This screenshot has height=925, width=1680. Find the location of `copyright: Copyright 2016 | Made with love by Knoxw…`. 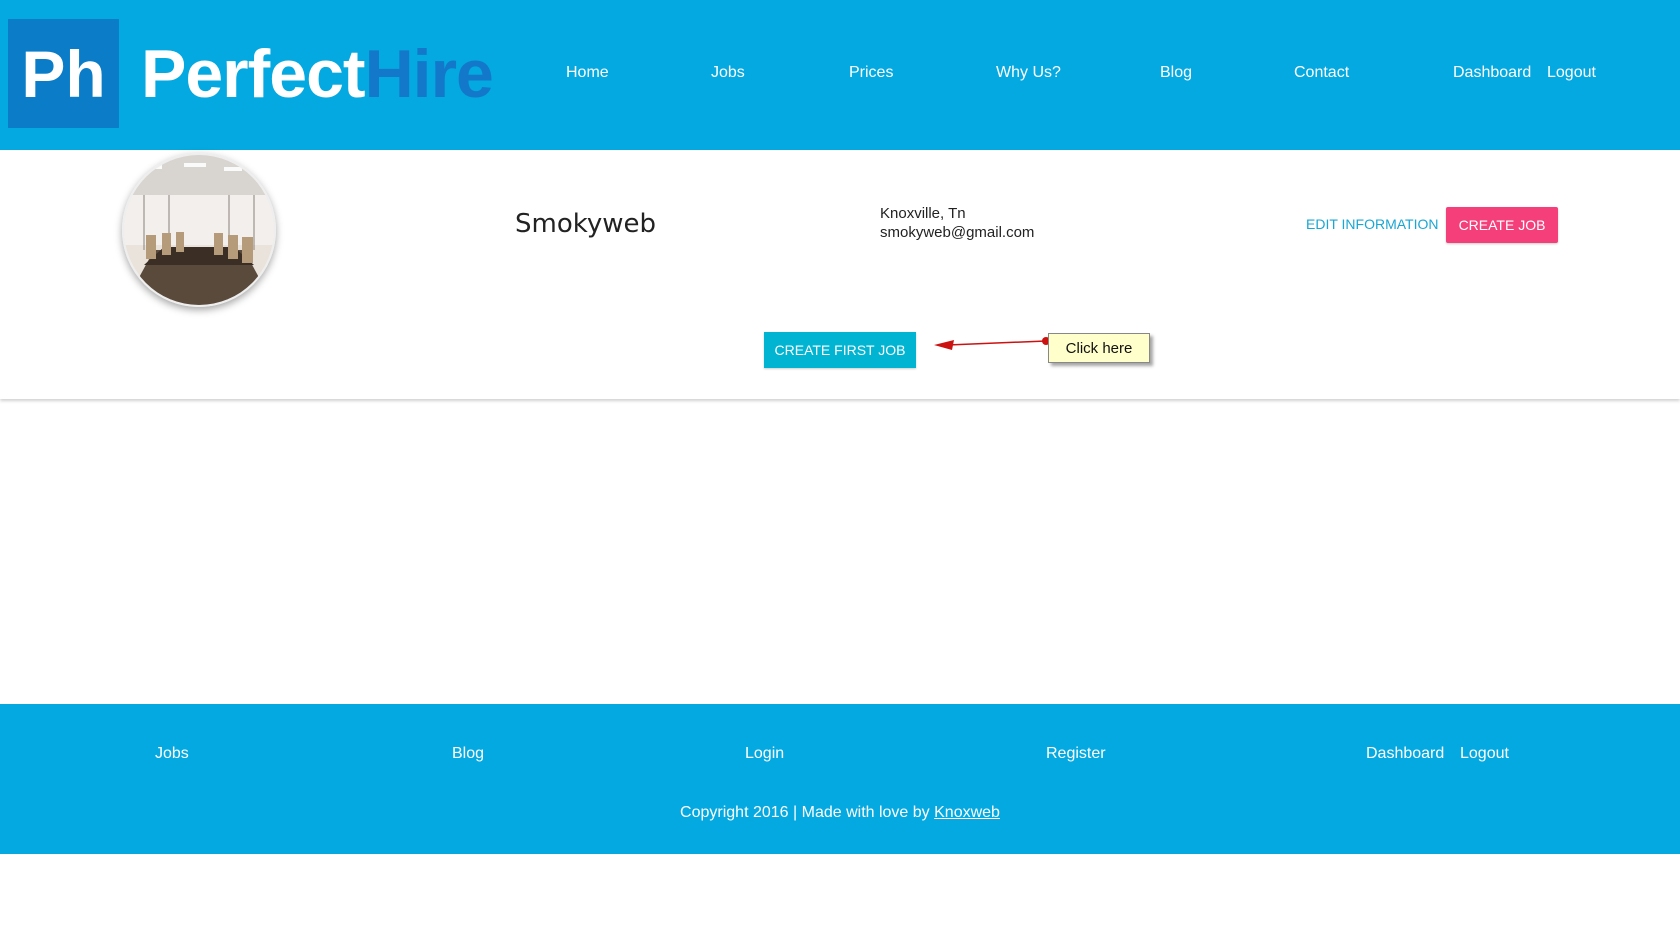

copyright: Copyright 2016 | Made with love by Knoxw… is located at coordinates (840, 813).